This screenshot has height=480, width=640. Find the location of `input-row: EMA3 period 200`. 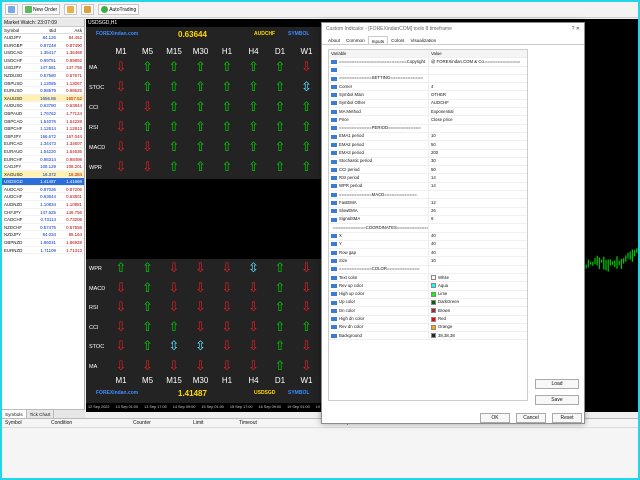

input-row: EMA3 period 200 is located at coordinates (428, 153).